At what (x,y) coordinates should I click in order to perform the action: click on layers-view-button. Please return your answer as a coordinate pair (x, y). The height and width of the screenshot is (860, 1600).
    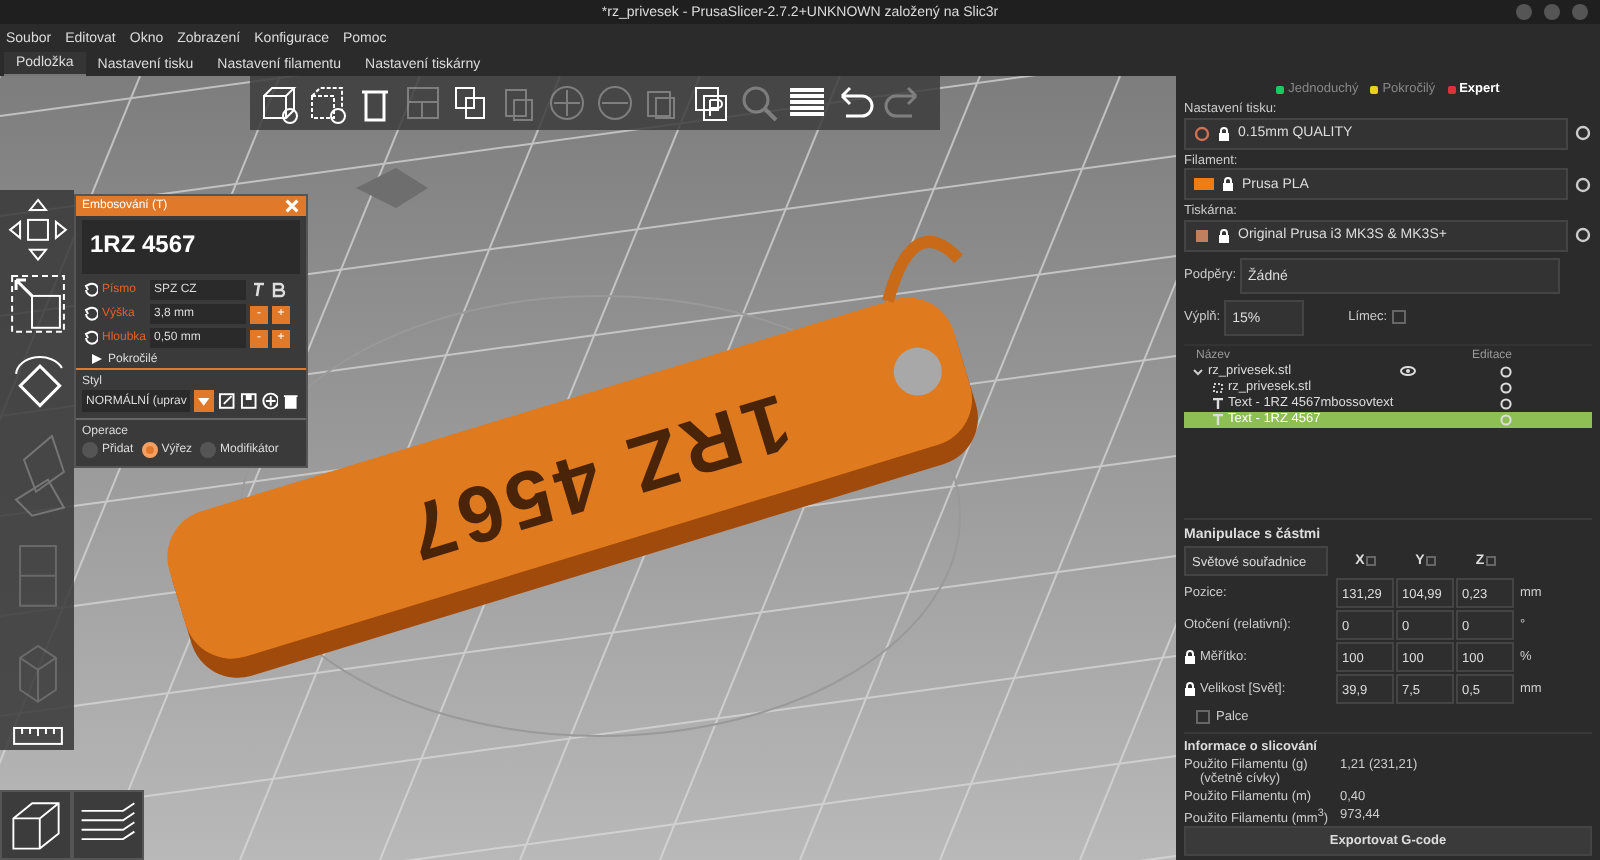
    Looking at the image, I should click on (108, 825).